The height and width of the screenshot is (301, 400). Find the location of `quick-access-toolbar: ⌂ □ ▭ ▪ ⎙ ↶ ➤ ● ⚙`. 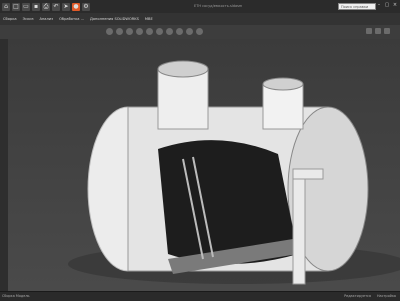

quick-access-toolbar: ⌂ □ ▭ ▪ ⎙ ↶ ➤ ● ⚙ is located at coordinates (46, 6).